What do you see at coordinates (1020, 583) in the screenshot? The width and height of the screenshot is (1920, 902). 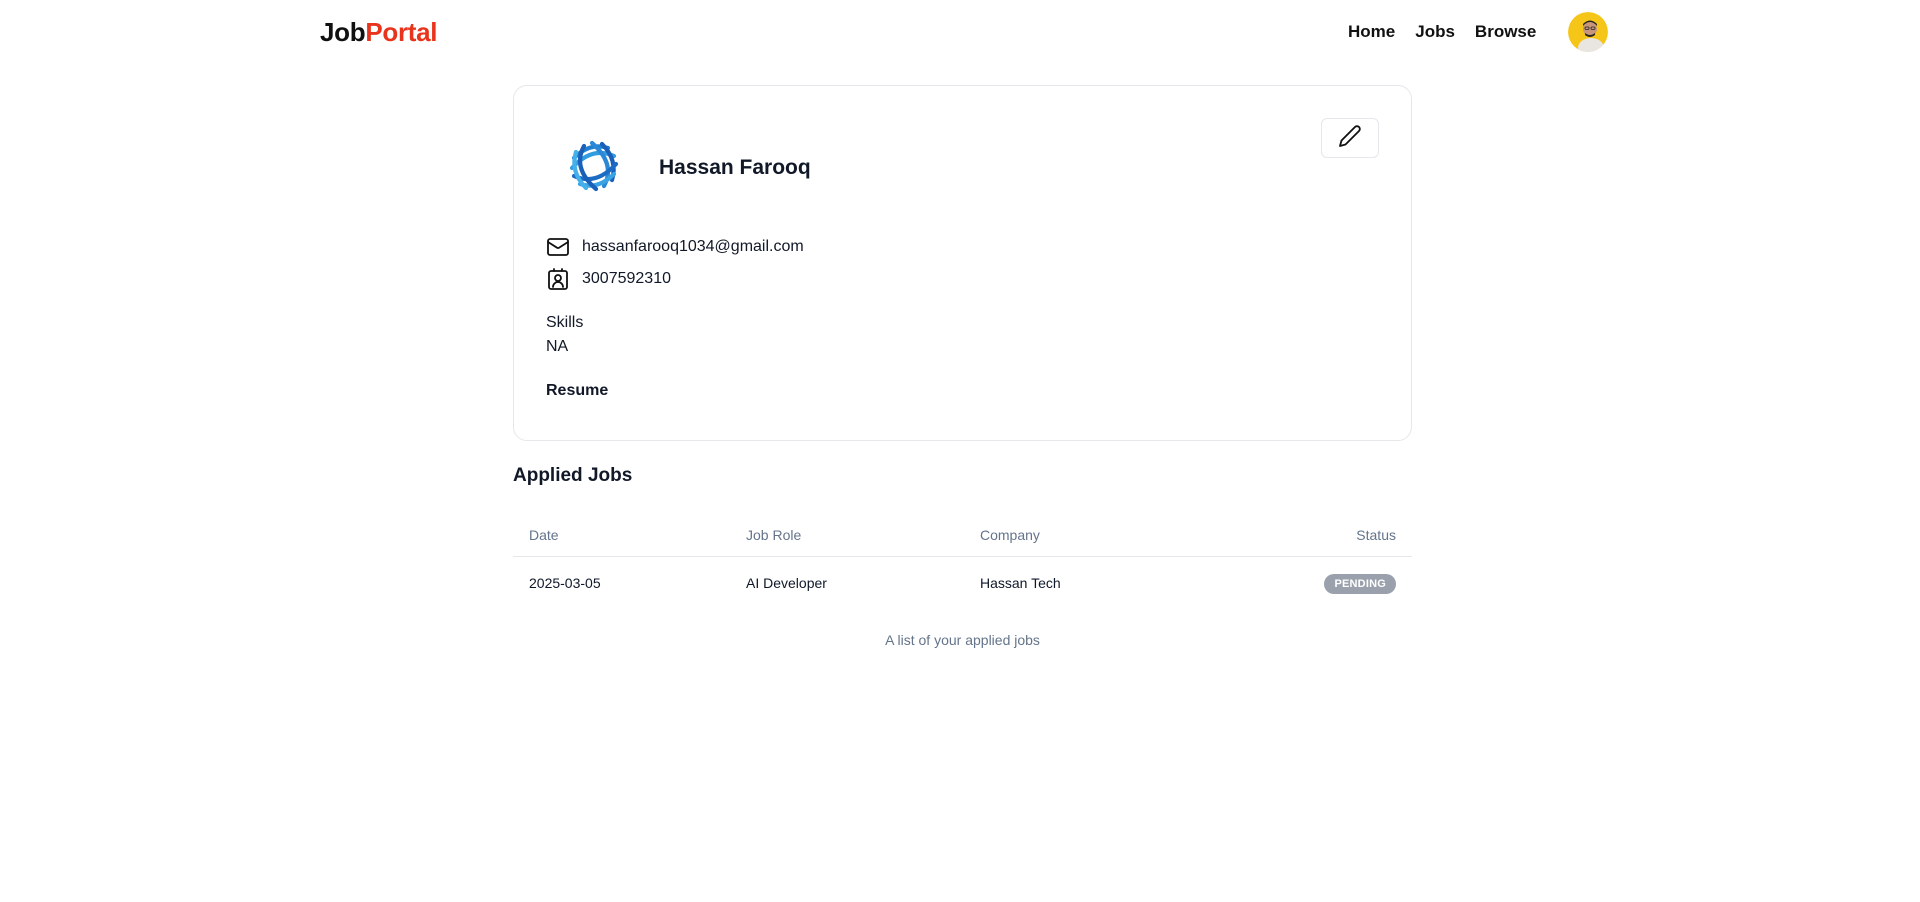 I see `row-company: Hassan Tech` at bounding box center [1020, 583].